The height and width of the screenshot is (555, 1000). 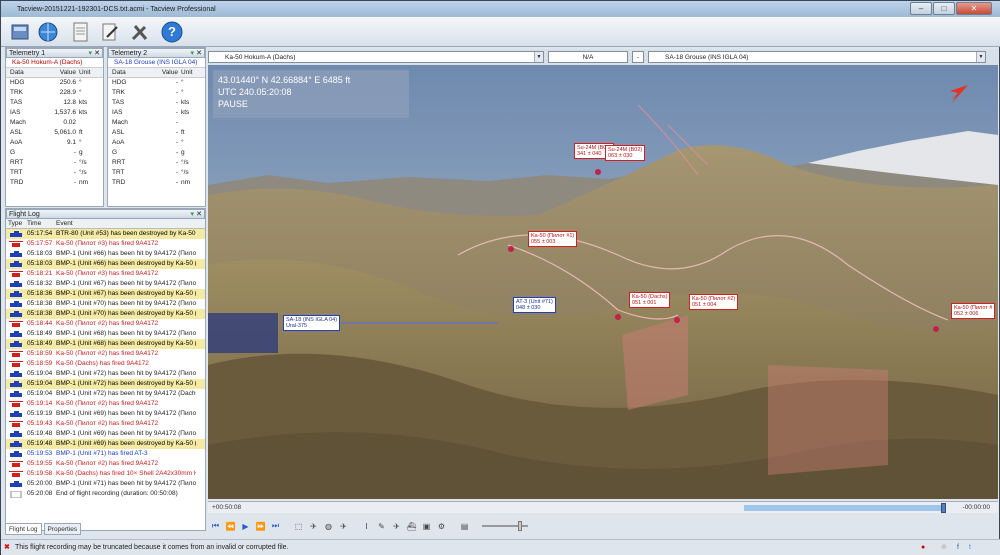 I want to click on document-icon, so click(x=80, y=32).